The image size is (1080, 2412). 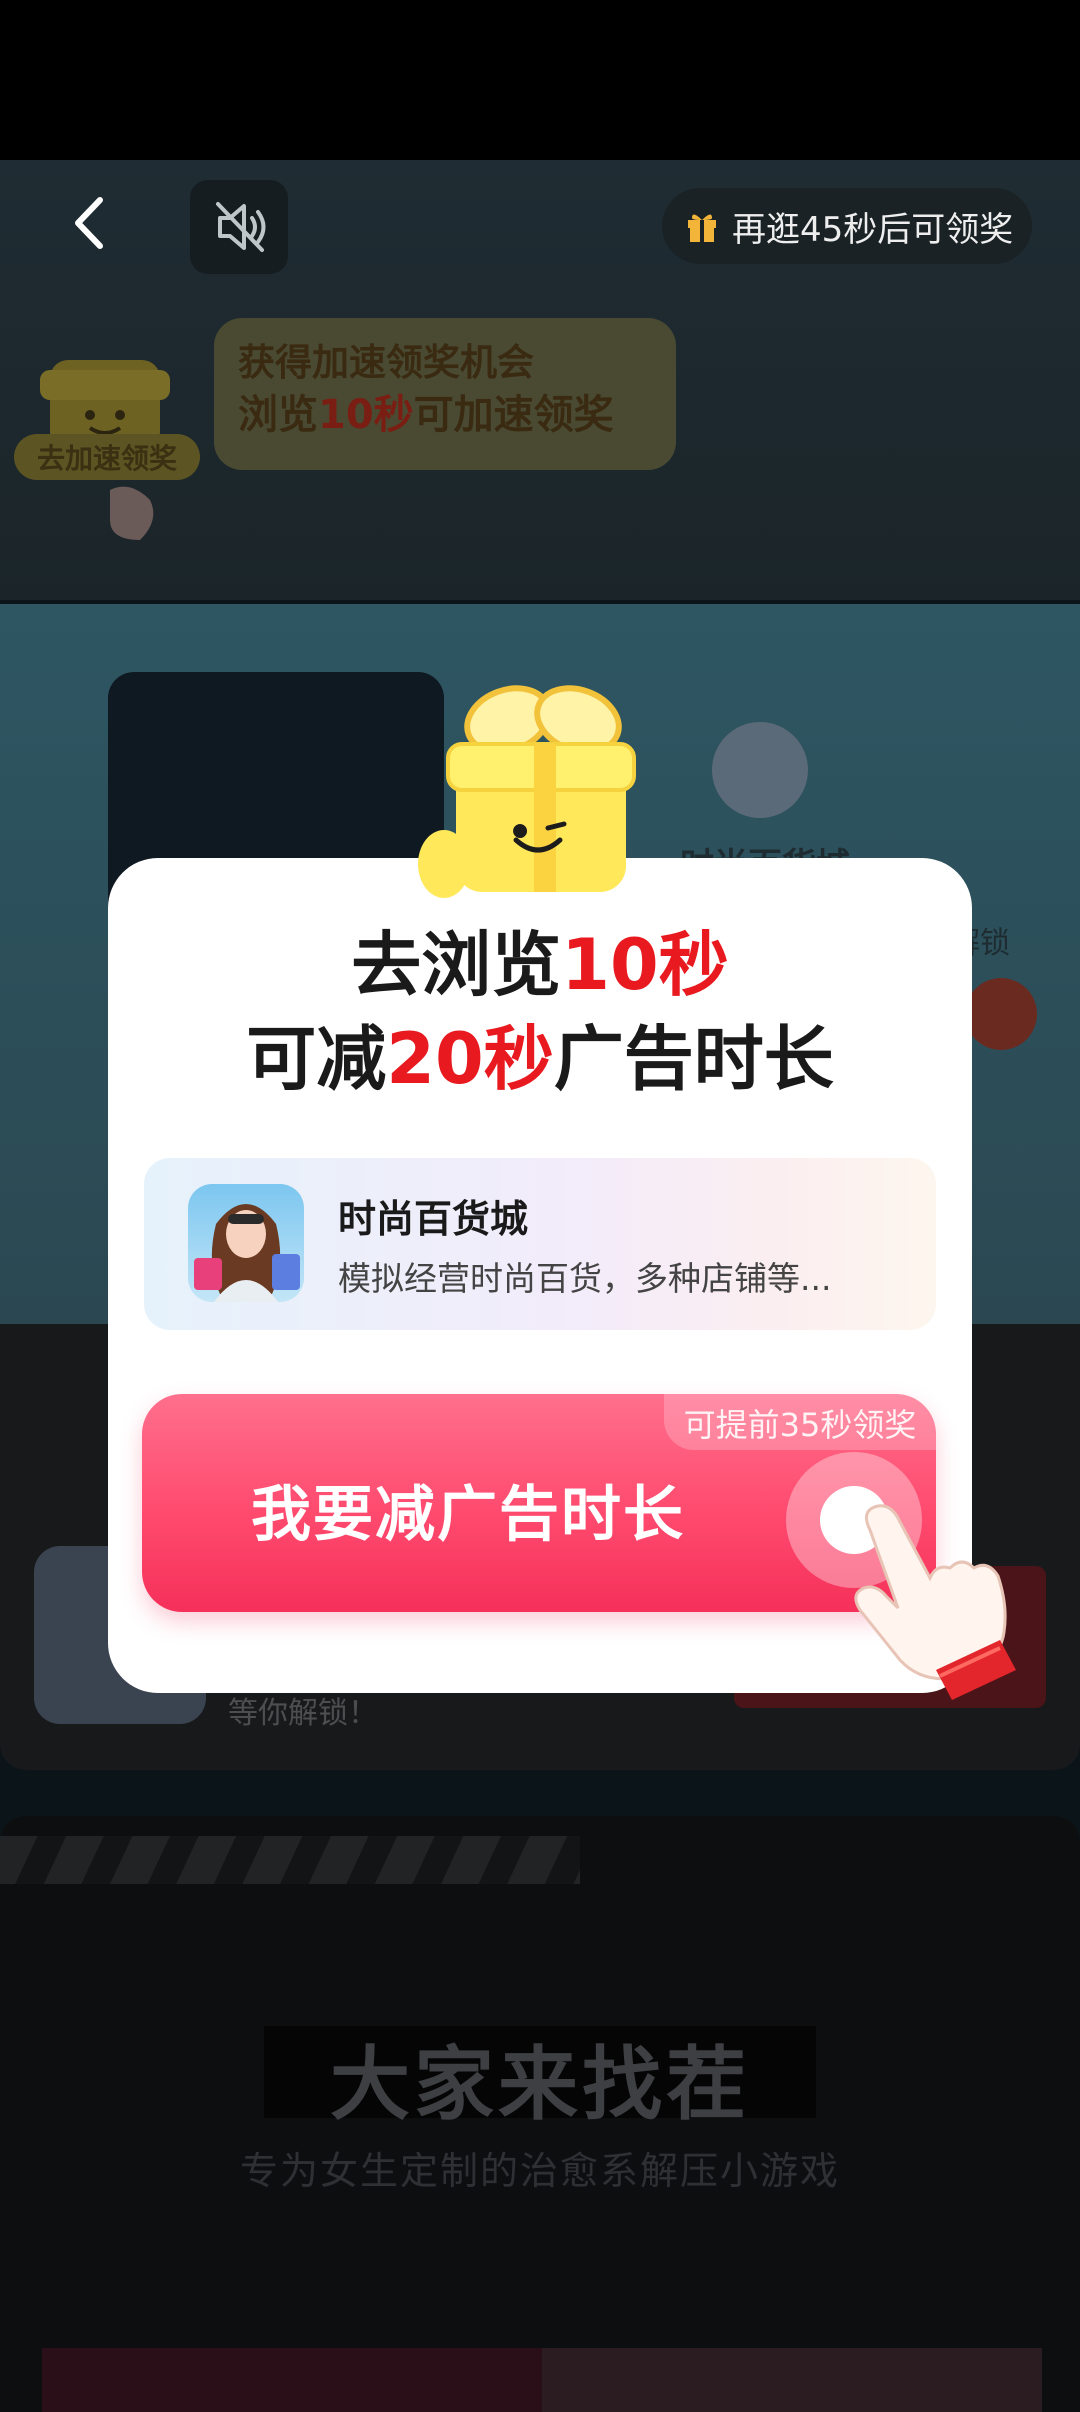 What do you see at coordinates (702, 228) in the screenshot?
I see `gift-icon` at bounding box center [702, 228].